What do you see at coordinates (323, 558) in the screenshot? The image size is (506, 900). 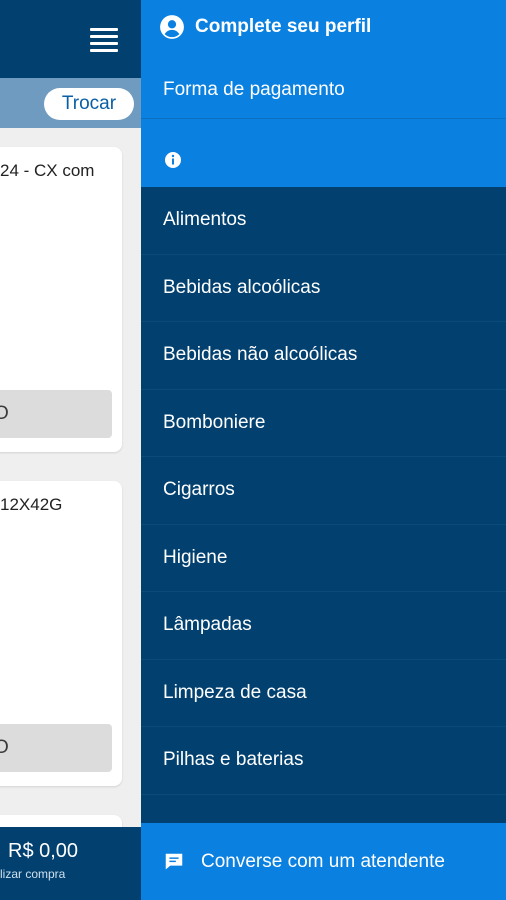 I see `category-item-higiene: Higiene` at bounding box center [323, 558].